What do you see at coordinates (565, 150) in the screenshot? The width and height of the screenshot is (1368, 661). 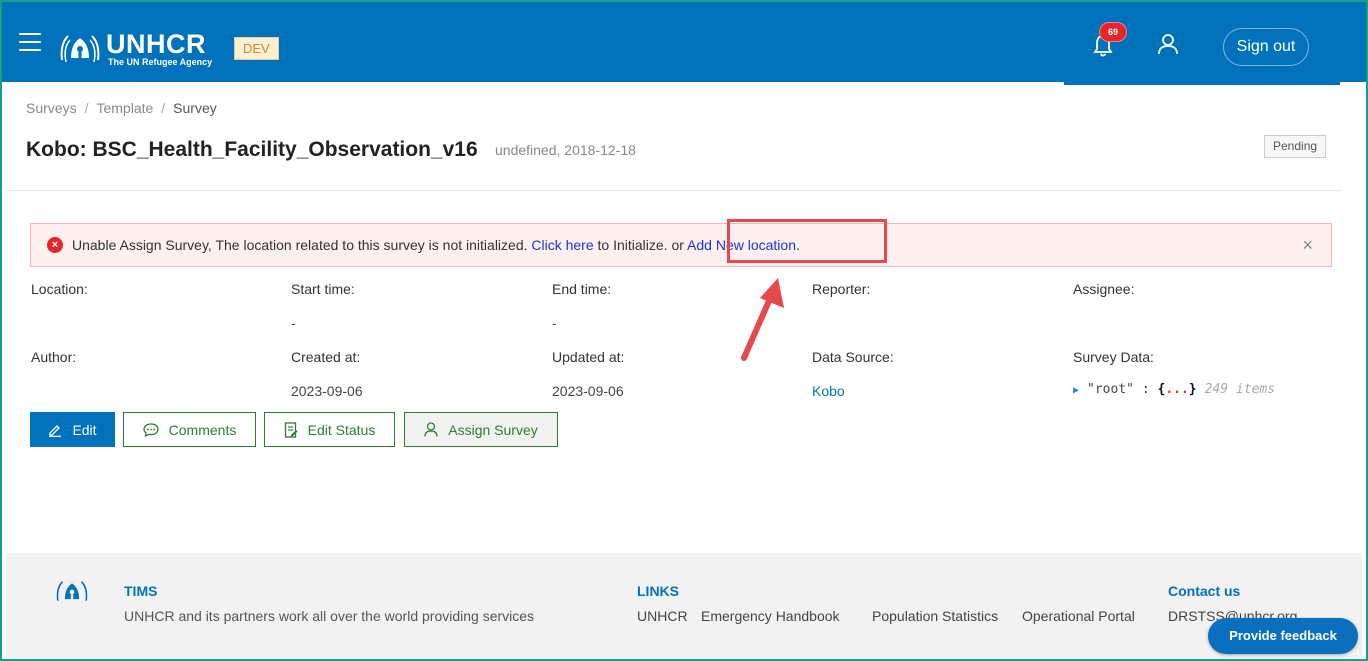 I see `page-meta: undefined, 2018-12-18` at bounding box center [565, 150].